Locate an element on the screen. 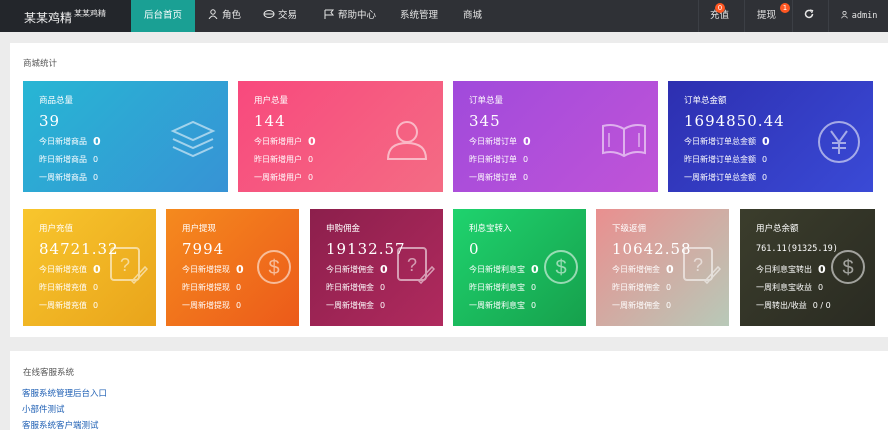 The width and height of the screenshot is (888, 430). edit-icon: ? is located at coordinates (129, 266).